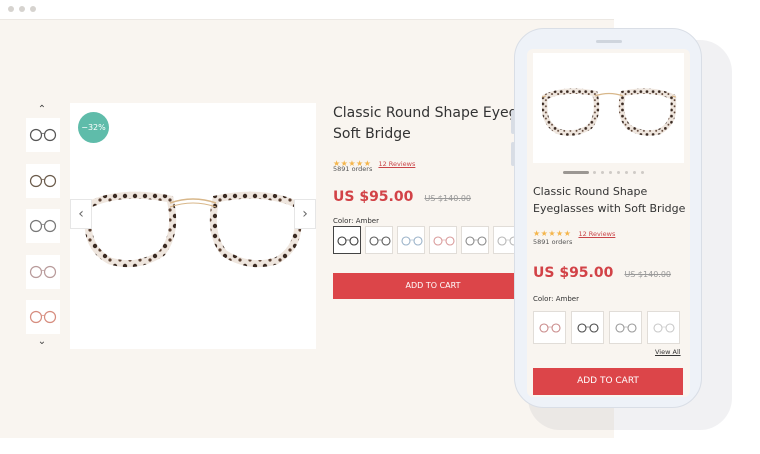  Describe the element at coordinates (42, 110) in the screenshot. I see `thumb-scroll-up-button: ⌃` at that location.